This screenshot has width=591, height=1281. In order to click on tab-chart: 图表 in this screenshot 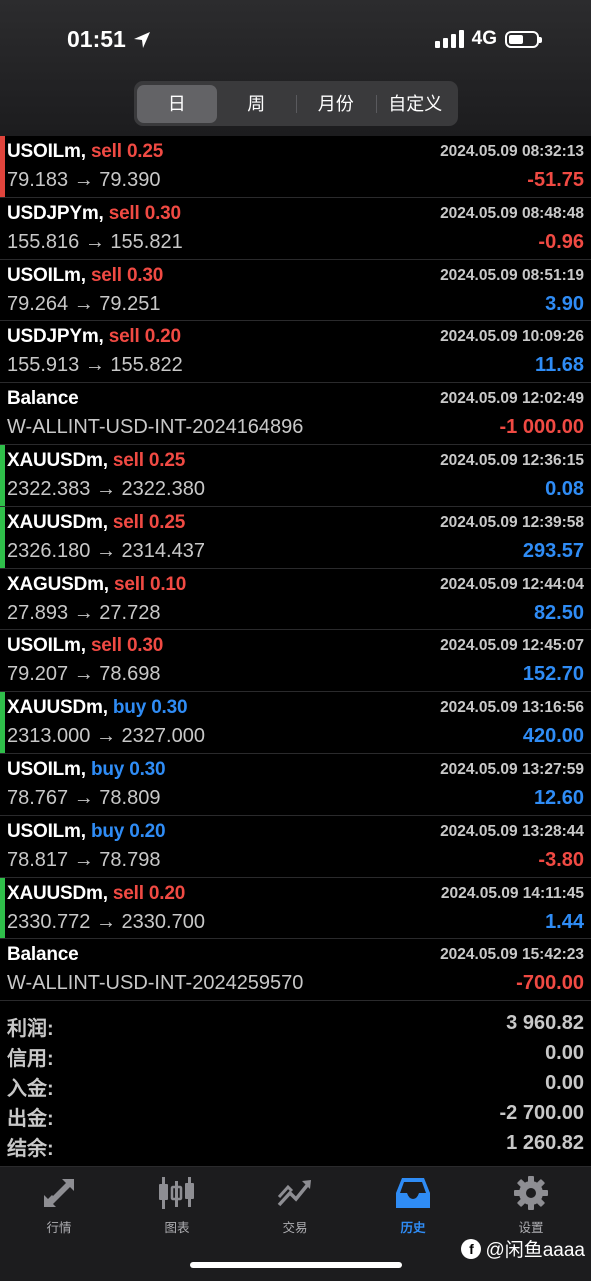, I will do `click(177, 1205)`.